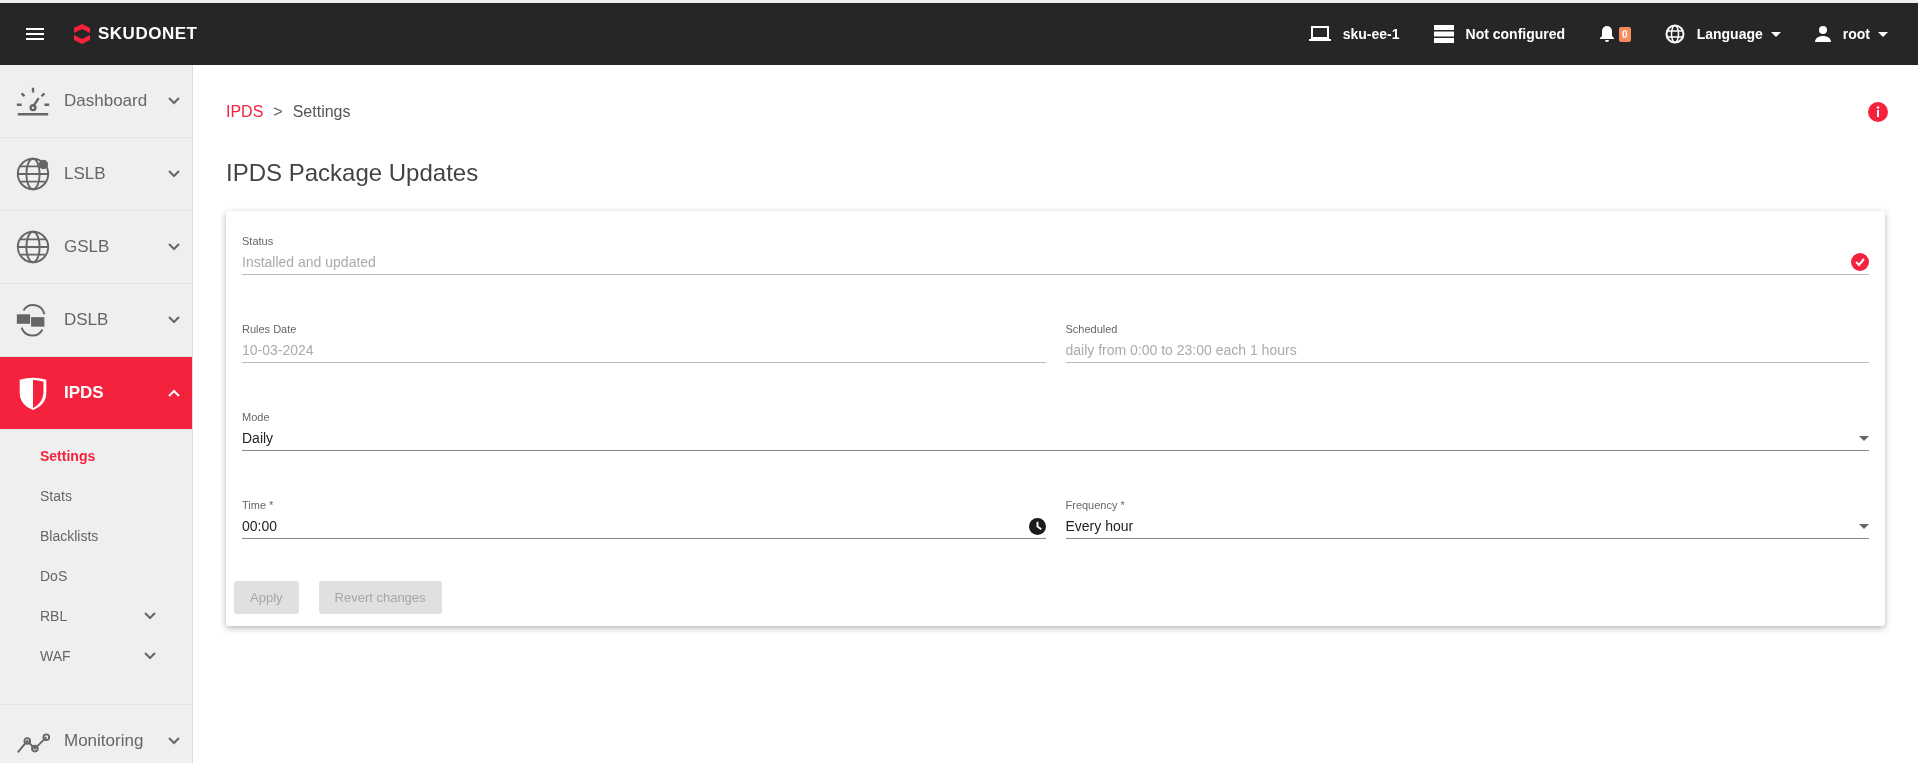 The image size is (1918, 763). I want to click on sidebar-item: Monitoring, so click(96, 734).